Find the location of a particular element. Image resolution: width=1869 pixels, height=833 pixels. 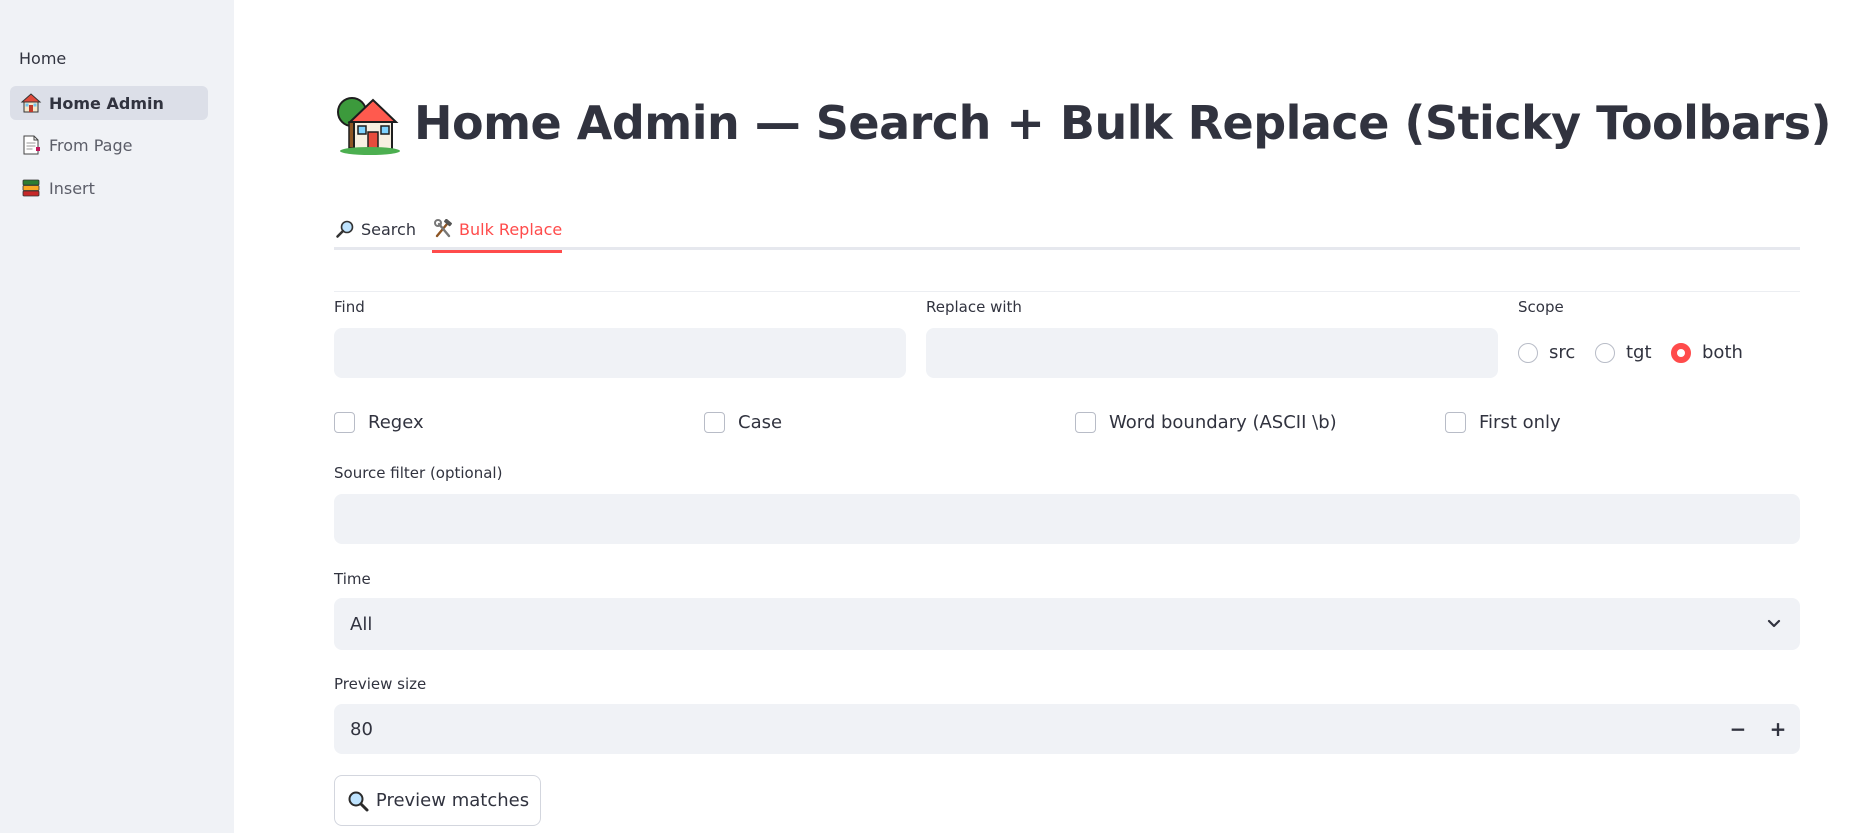

preview-size-value: 80 is located at coordinates (361, 729).